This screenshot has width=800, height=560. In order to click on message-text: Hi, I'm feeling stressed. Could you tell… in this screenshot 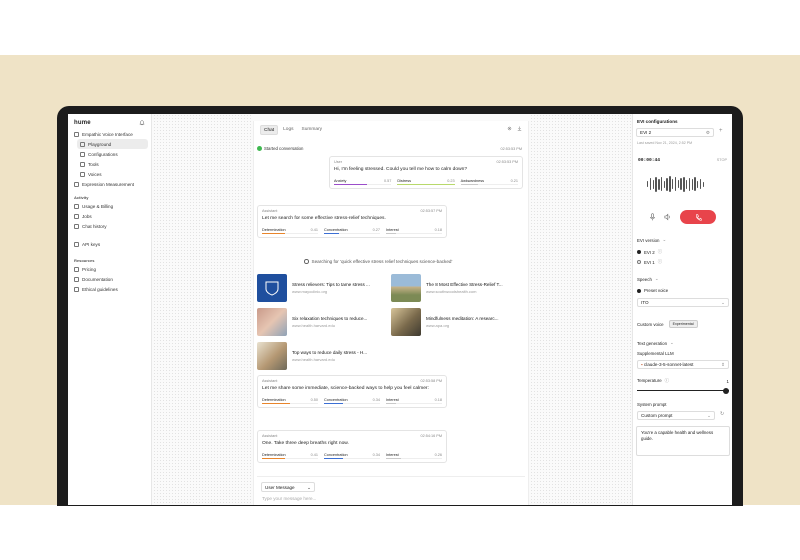, I will do `click(401, 169)`.